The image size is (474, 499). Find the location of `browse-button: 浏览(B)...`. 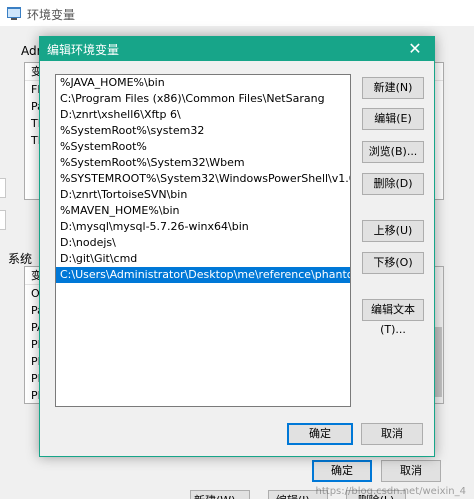

browse-button: 浏览(B)... is located at coordinates (393, 152).